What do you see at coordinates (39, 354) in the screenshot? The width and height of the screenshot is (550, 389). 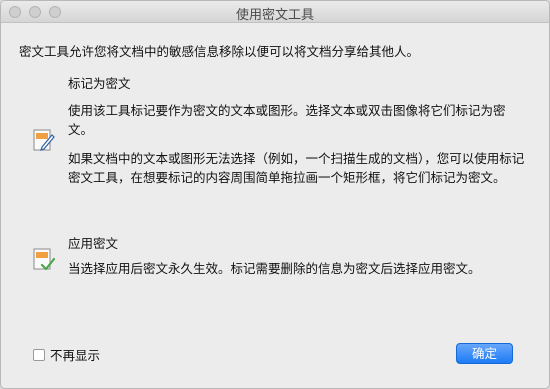 I see `dont-show-again-checkbox` at bounding box center [39, 354].